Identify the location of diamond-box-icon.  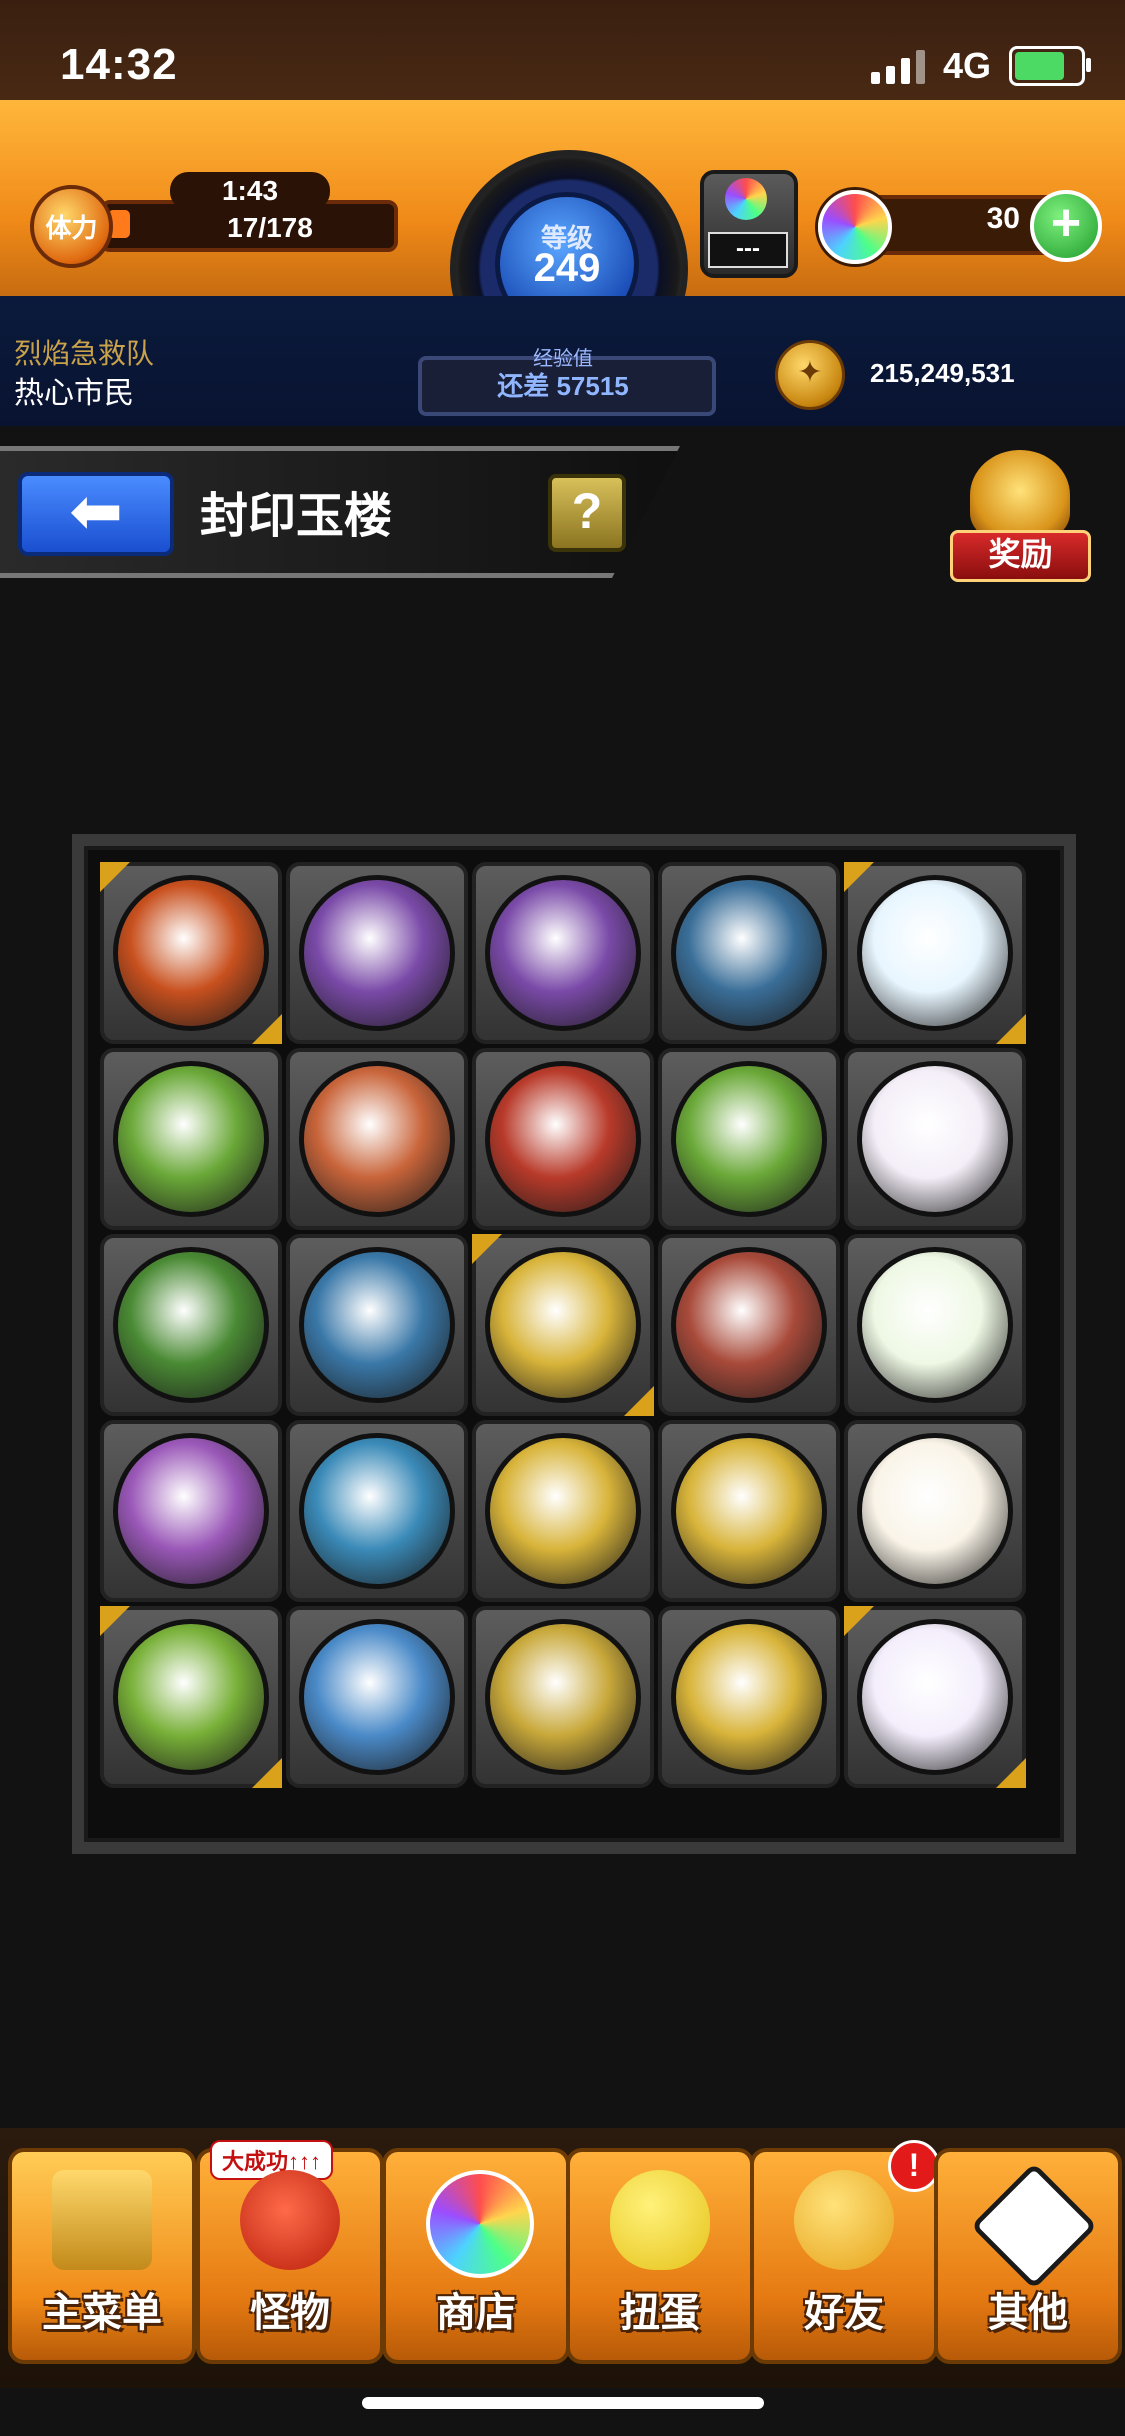
(1034, 2226).